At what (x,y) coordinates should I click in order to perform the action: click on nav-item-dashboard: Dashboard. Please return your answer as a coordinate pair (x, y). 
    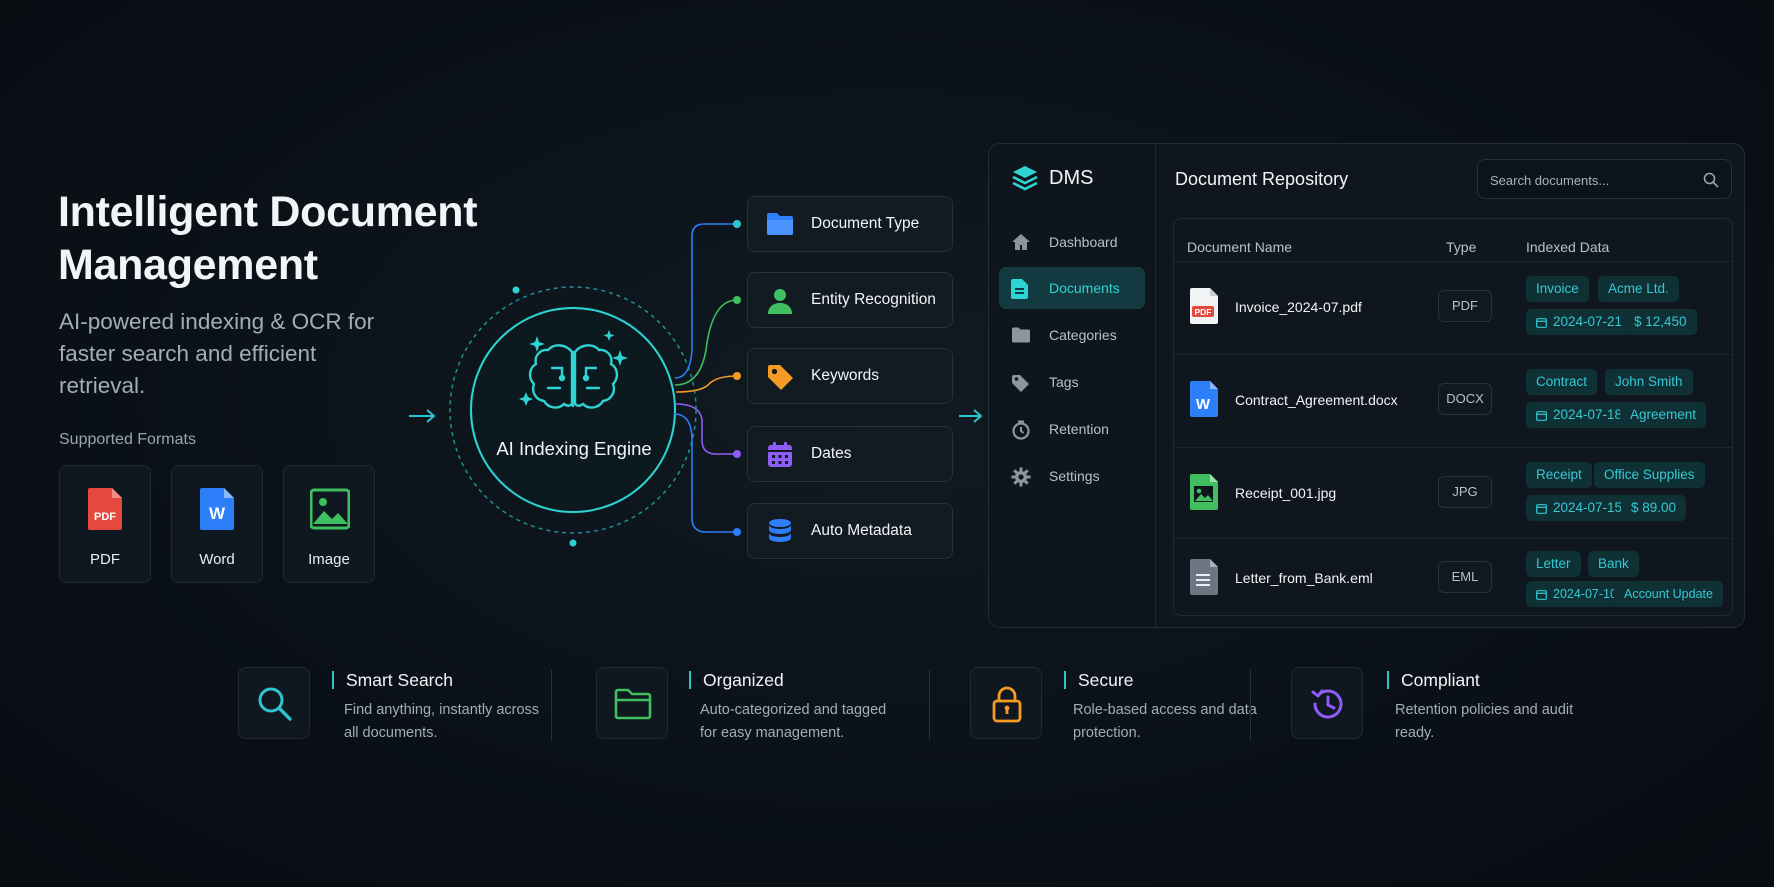
    Looking at the image, I should click on (1072, 242).